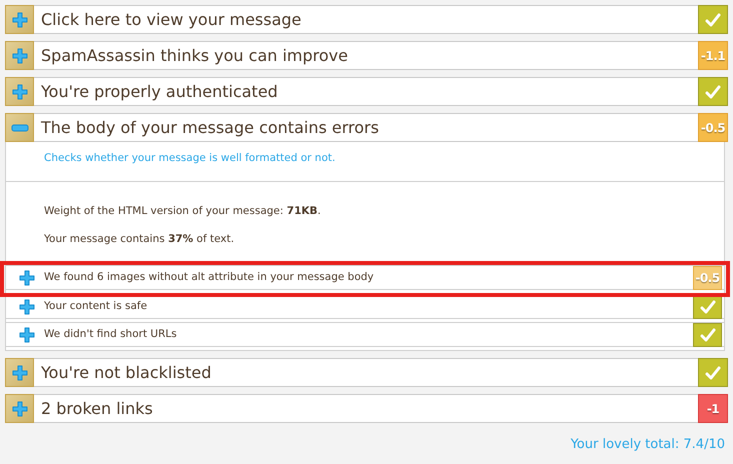 Image resolution: width=733 pixels, height=464 pixels. Describe the element at coordinates (713, 55) in the screenshot. I see `score-badge: -1.1` at that location.